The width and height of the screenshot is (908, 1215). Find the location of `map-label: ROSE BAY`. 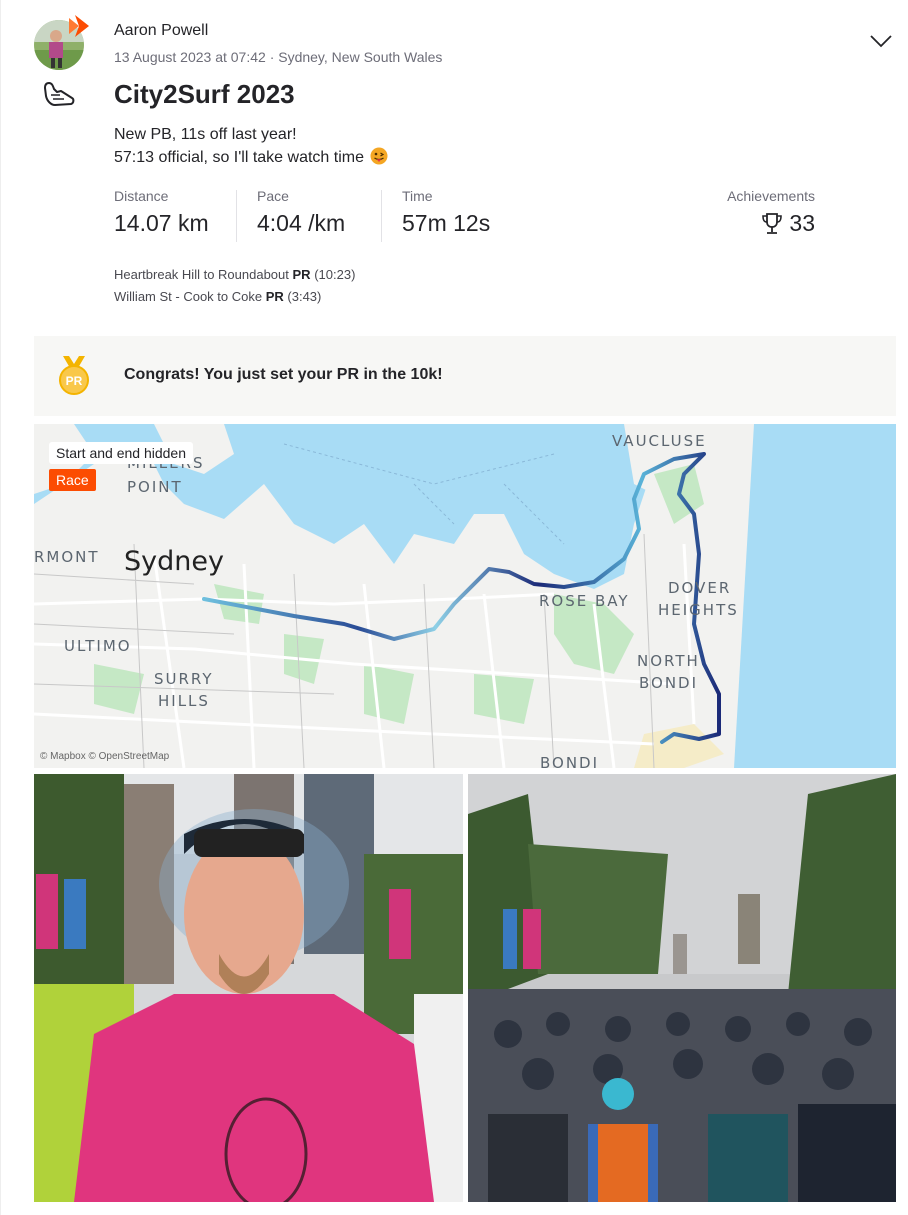

map-label: ROSE BAY is located at coordinates (584, 601).